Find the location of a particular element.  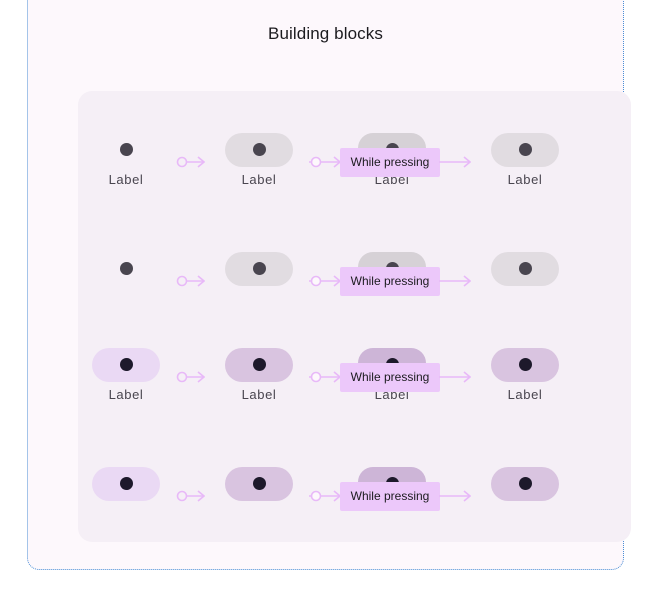

while-pressing-chip-r3: While pressing is located at coordinates (390, 377).